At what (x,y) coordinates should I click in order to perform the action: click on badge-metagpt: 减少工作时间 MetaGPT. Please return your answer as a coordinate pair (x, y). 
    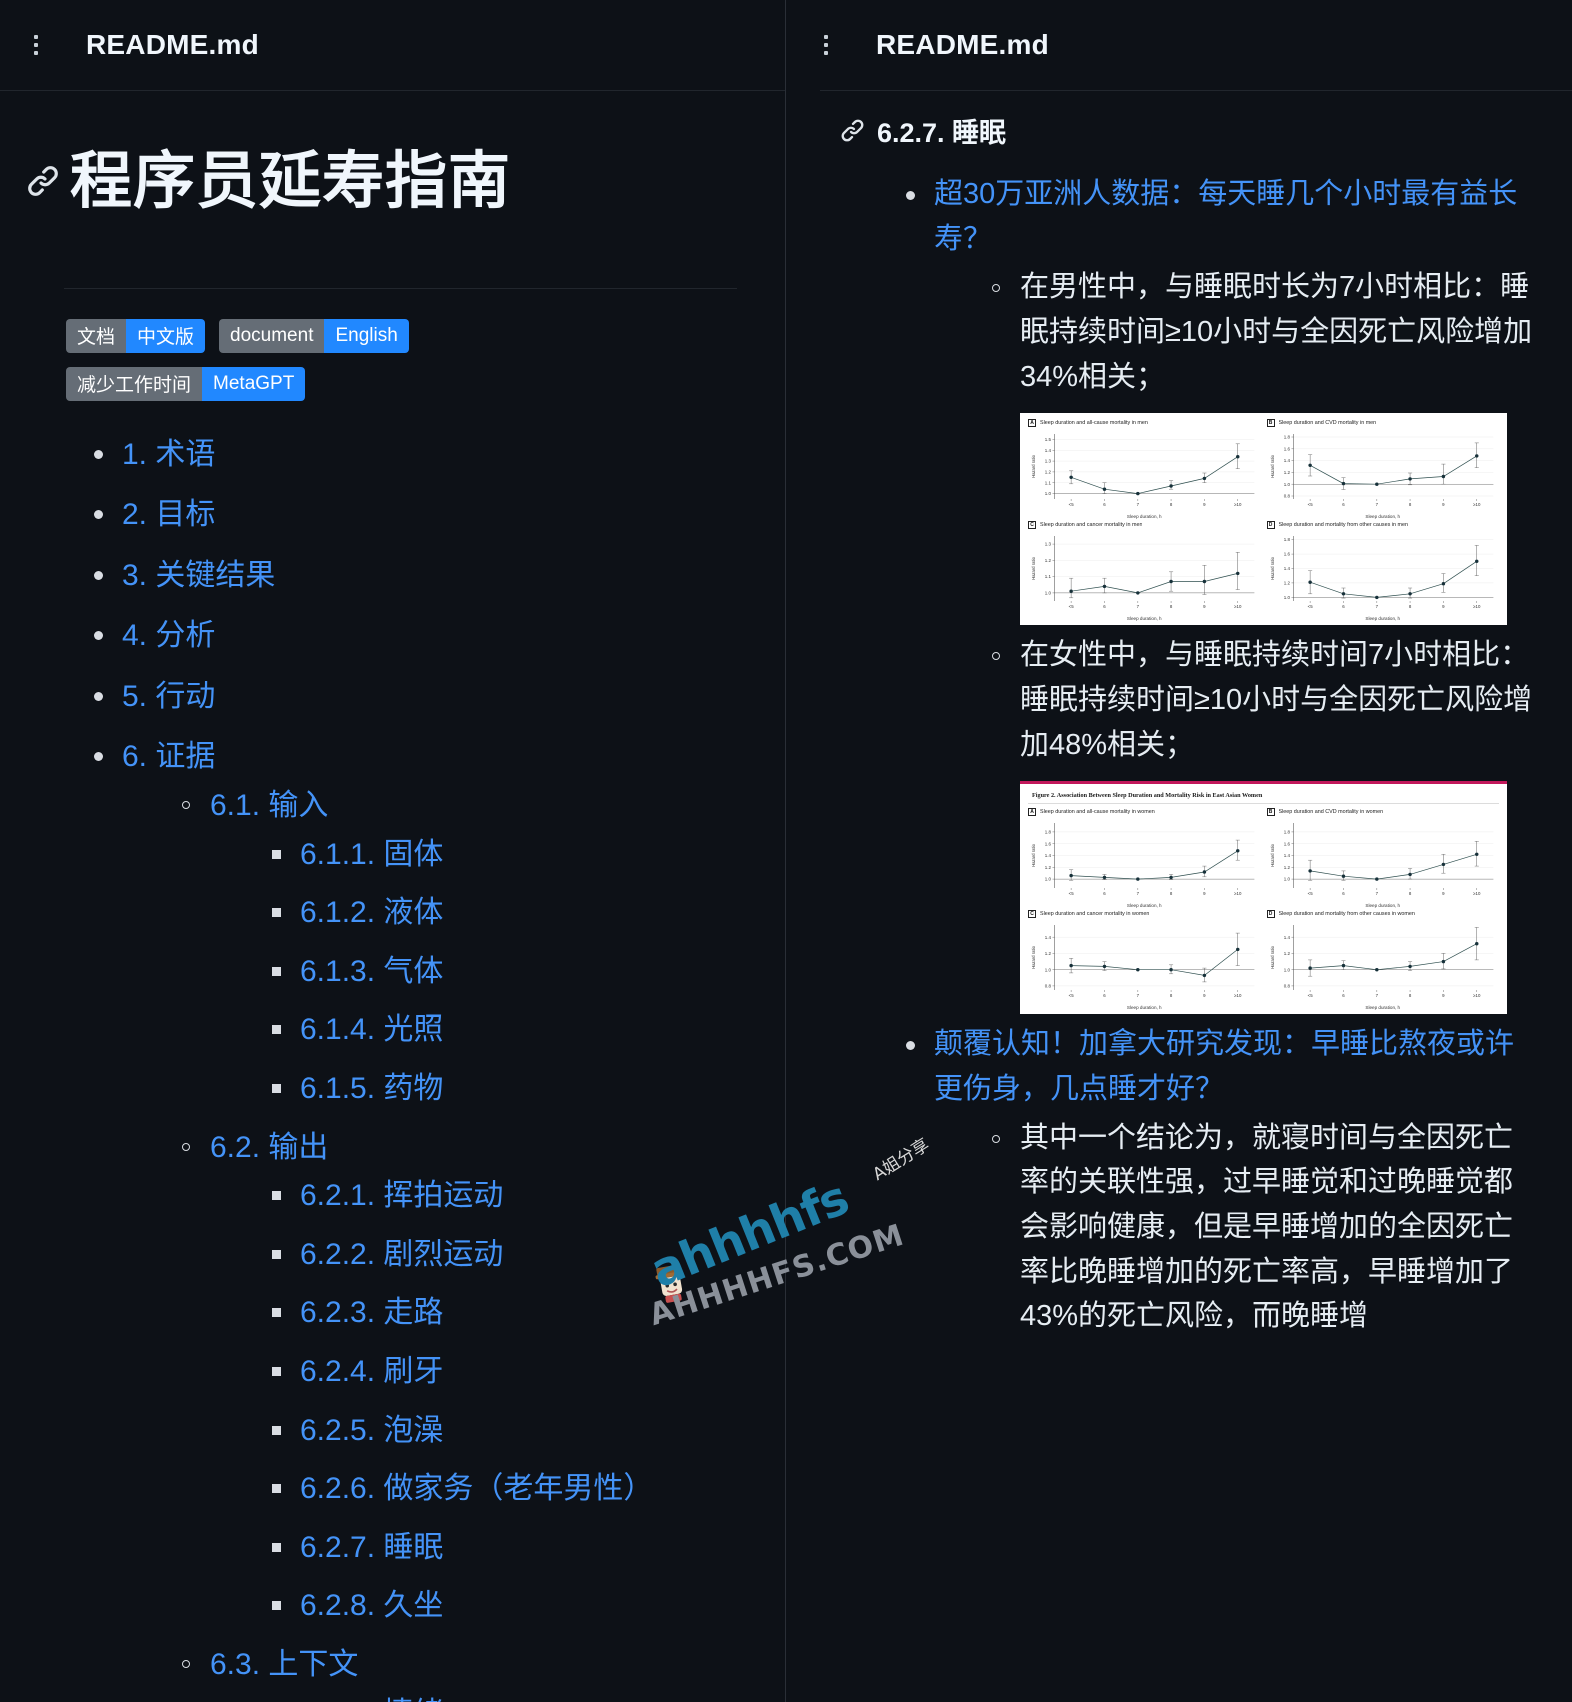
    Looking at the image, I should click on (186, 383).